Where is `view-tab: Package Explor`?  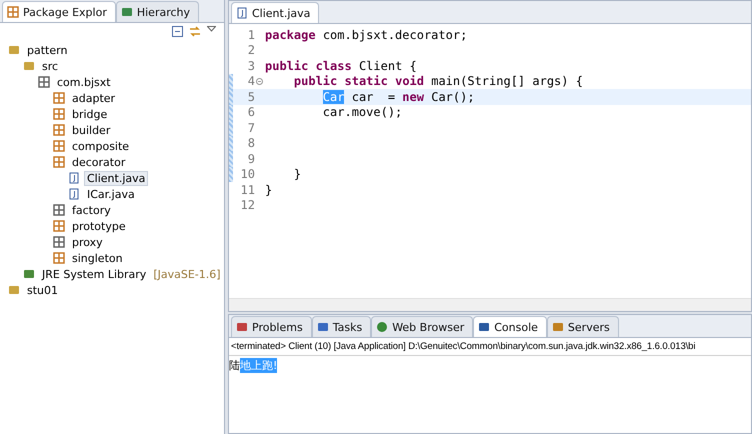 view-tab: Package Explor is located at coordinates (59, 11).